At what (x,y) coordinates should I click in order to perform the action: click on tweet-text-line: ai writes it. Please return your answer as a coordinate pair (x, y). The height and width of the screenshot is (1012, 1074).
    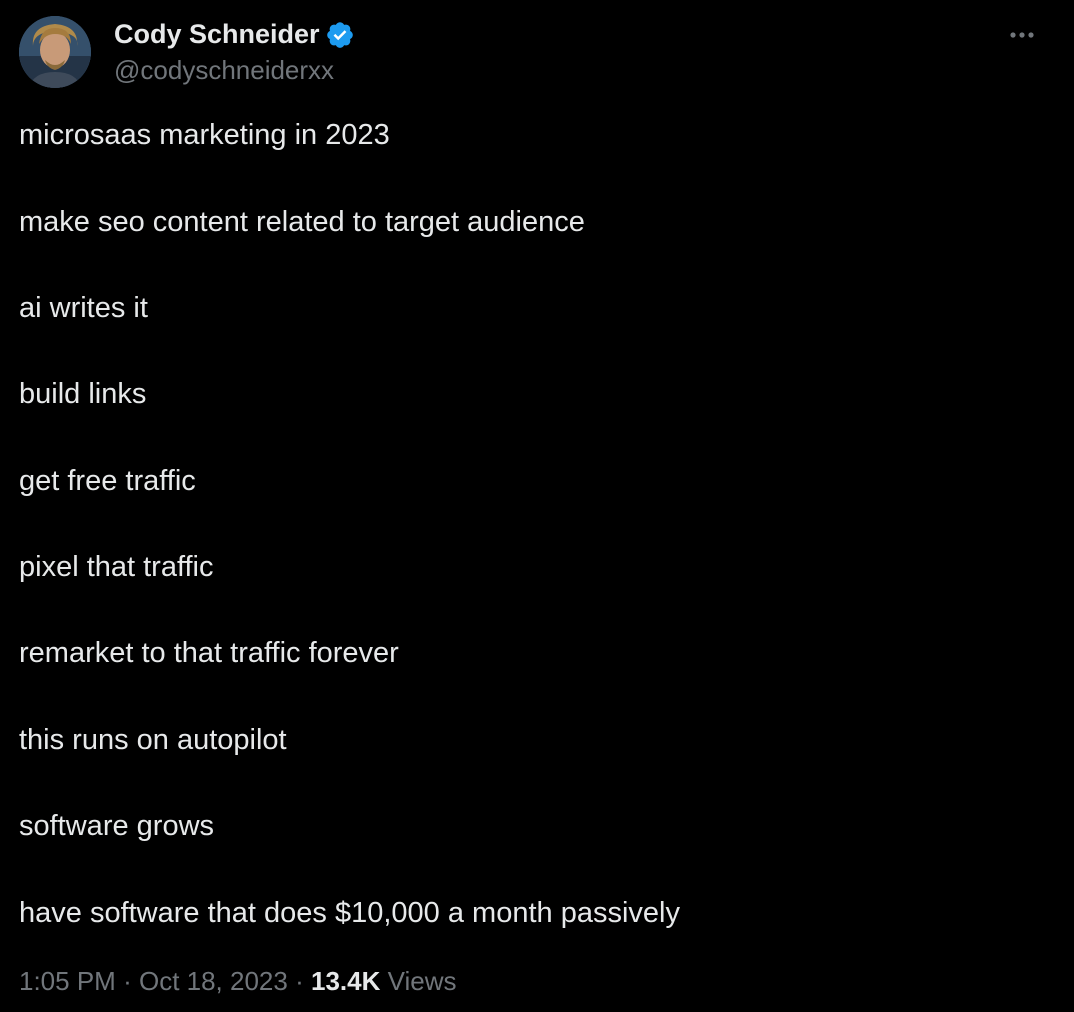
    Looking at the image, I should click on (83, 308).